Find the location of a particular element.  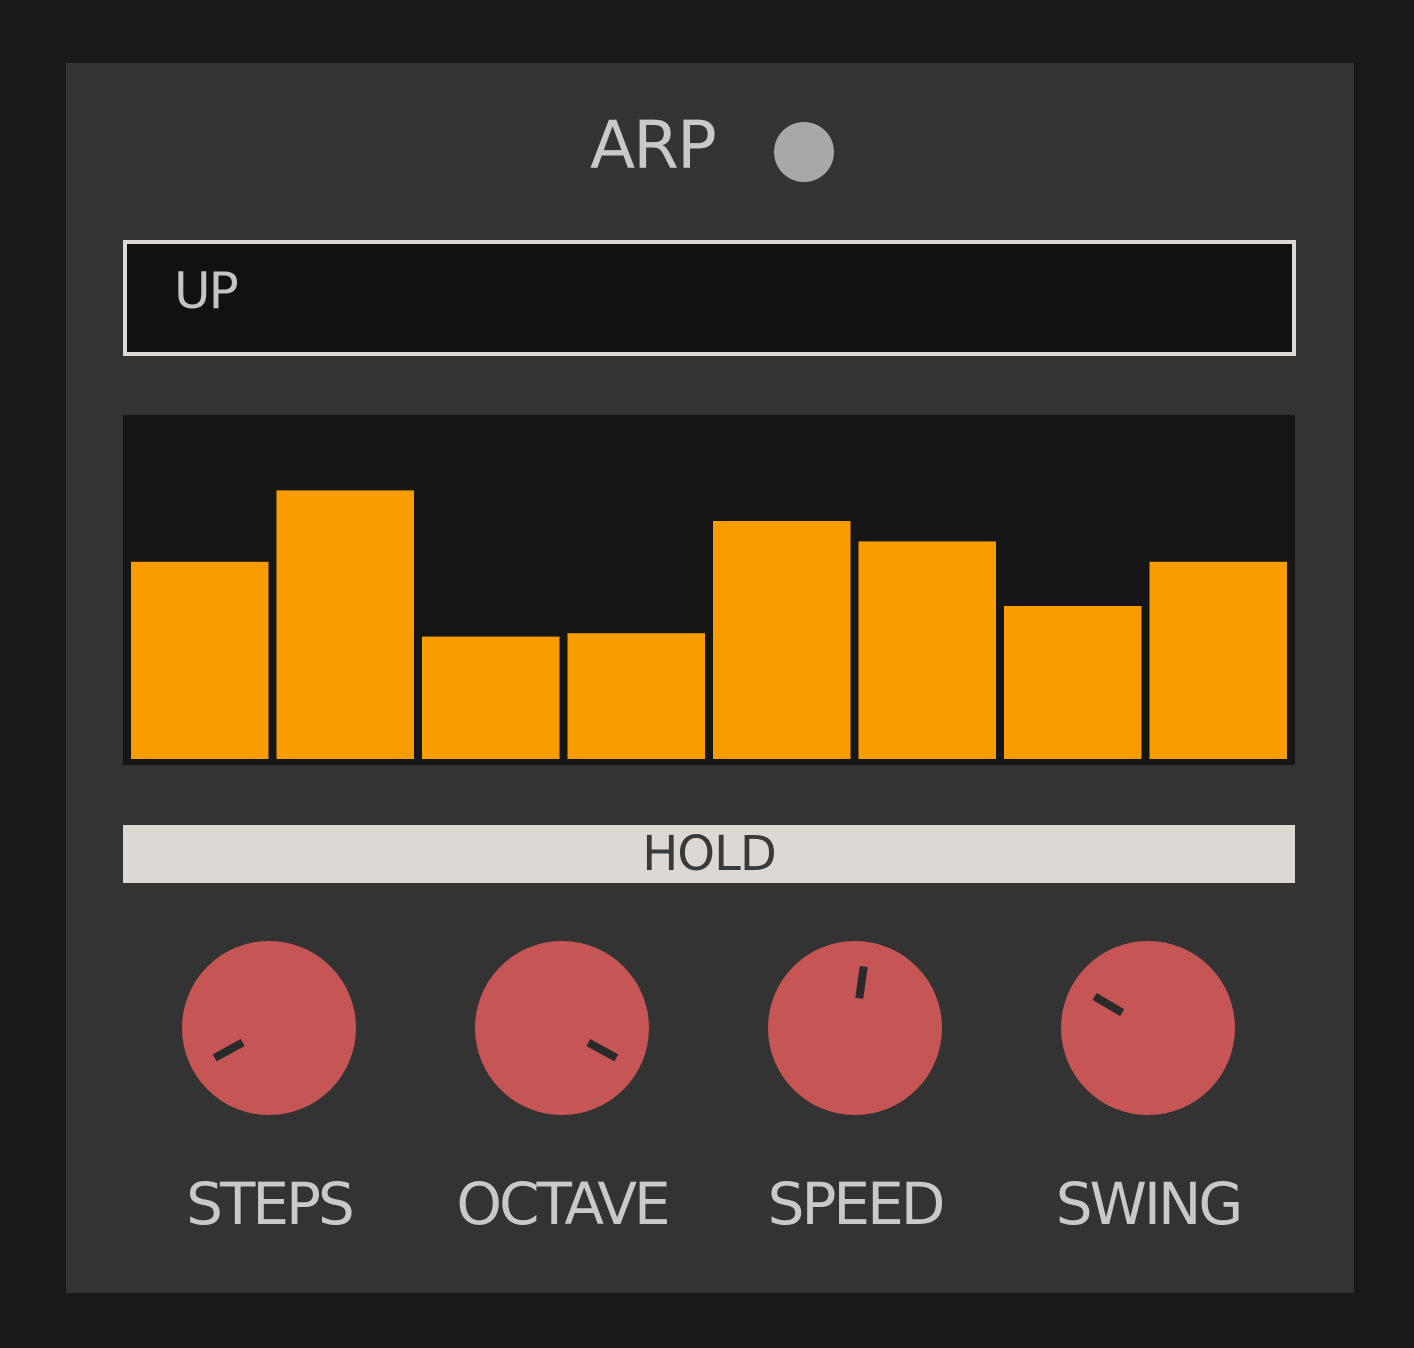

speed-knob-body is located at coordinates (855, 1028).